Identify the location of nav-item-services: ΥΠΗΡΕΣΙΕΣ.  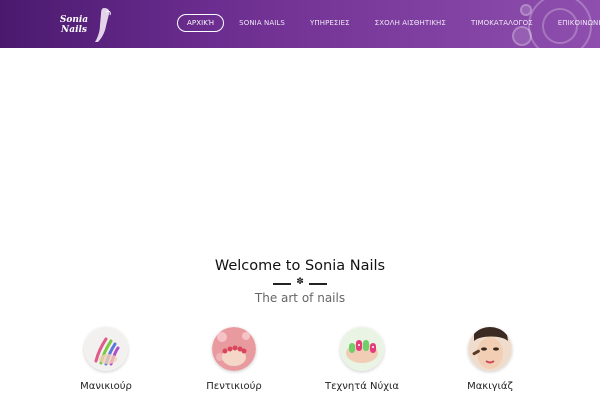
(330, 23).